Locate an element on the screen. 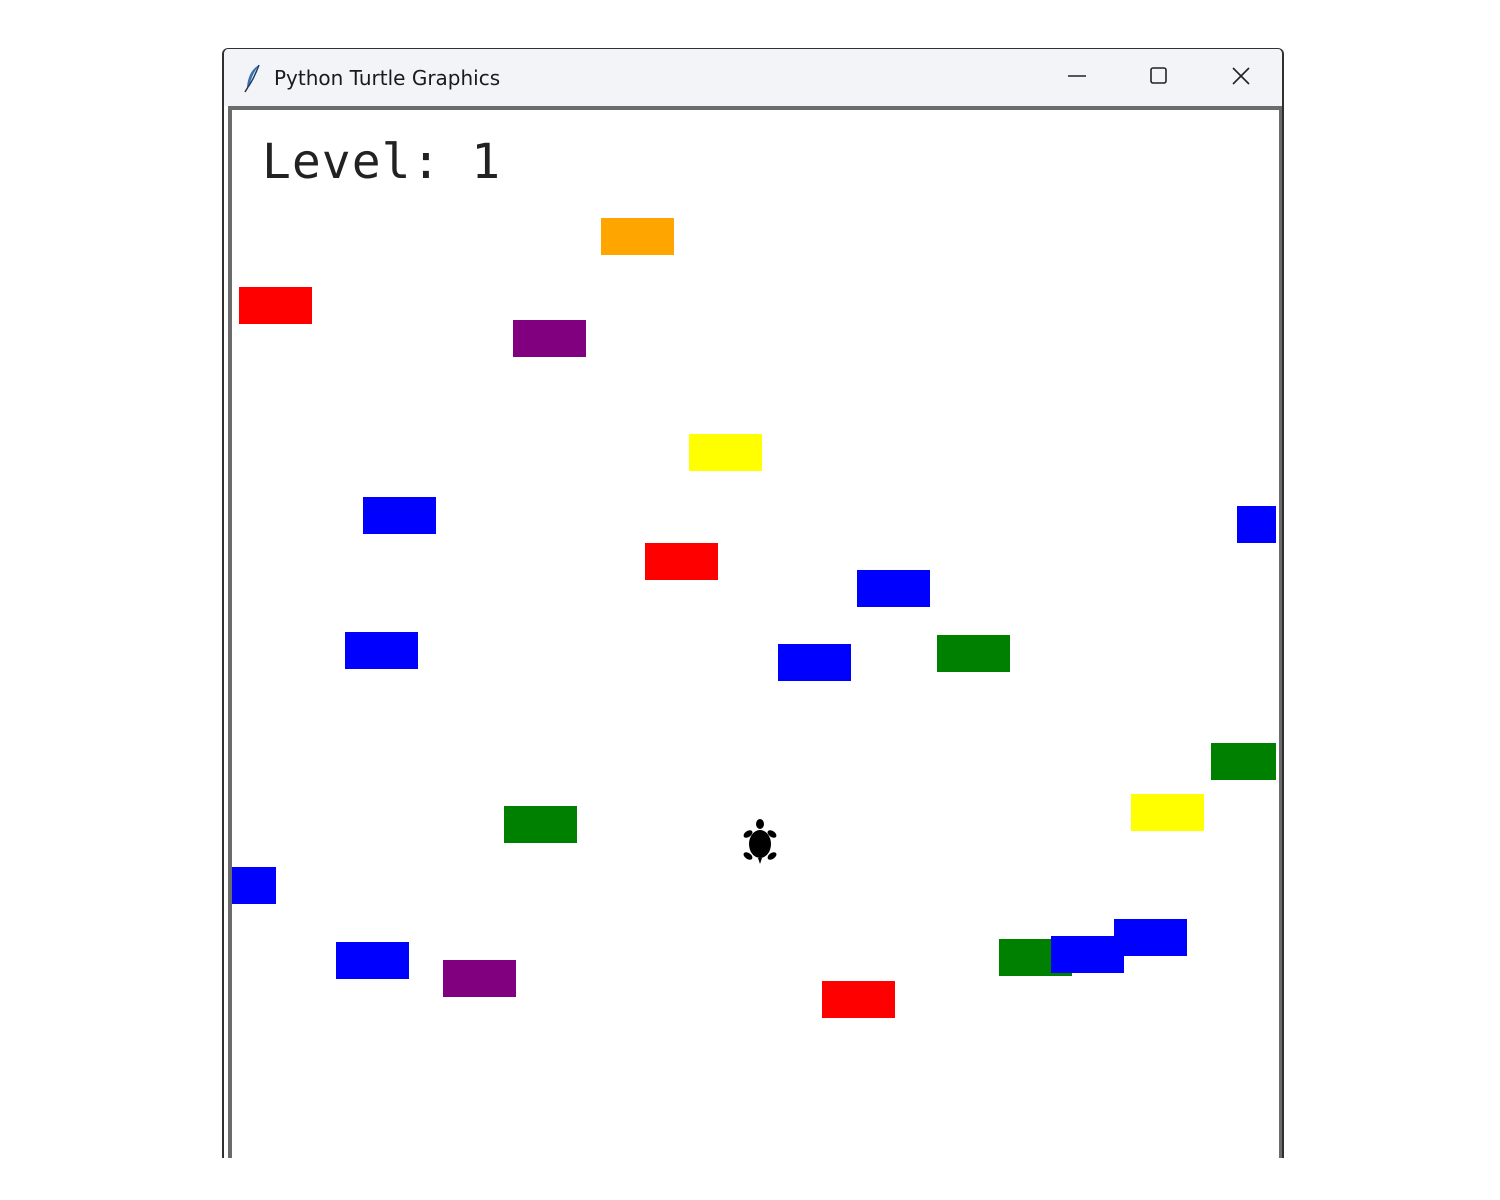  maximize-icon is located at coordinates (1159, 78).